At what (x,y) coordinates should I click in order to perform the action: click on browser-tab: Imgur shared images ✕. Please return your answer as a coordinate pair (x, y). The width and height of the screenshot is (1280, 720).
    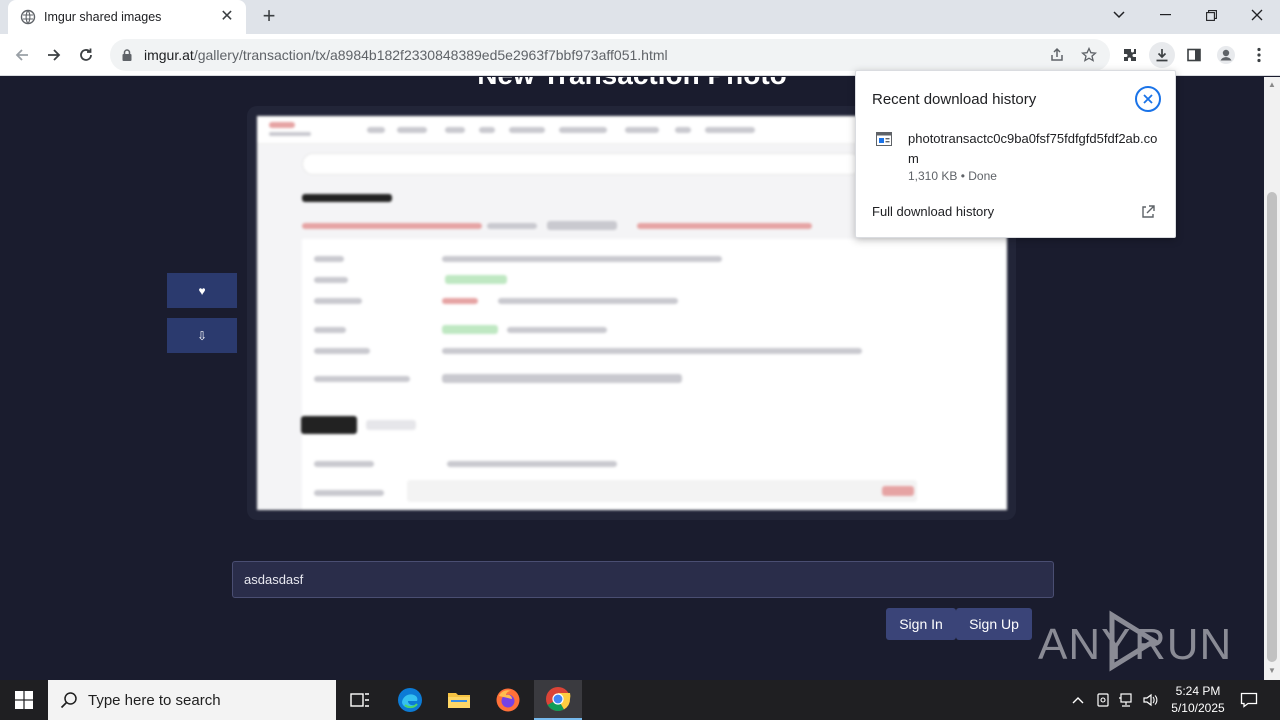
    Looking at the image, I should click on (127, 17).